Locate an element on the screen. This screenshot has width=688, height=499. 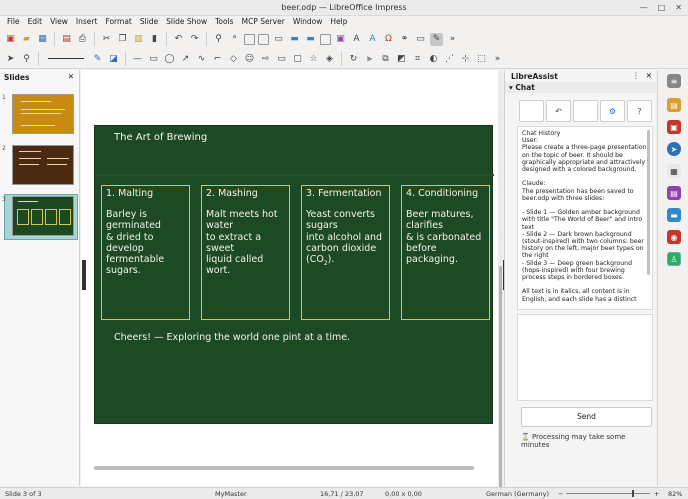
draw-function-icon: ✎ is located at coordinates (436, 39).